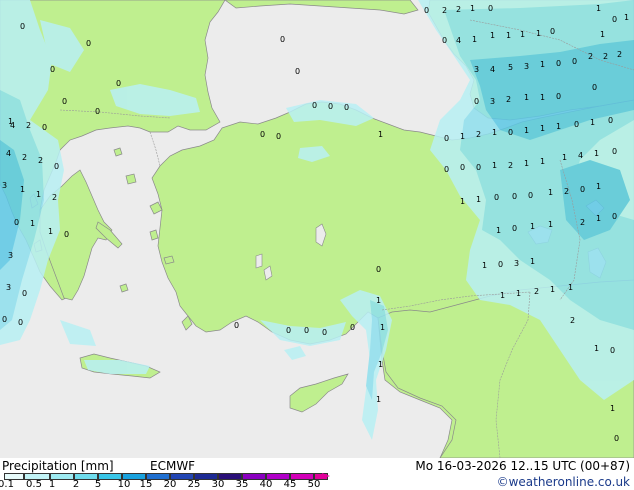 This screenshot has width=634, height=490. Describe the element at coordinates (170, 484) in the screenshot. I see `scale-tick-label: 20` at that location.